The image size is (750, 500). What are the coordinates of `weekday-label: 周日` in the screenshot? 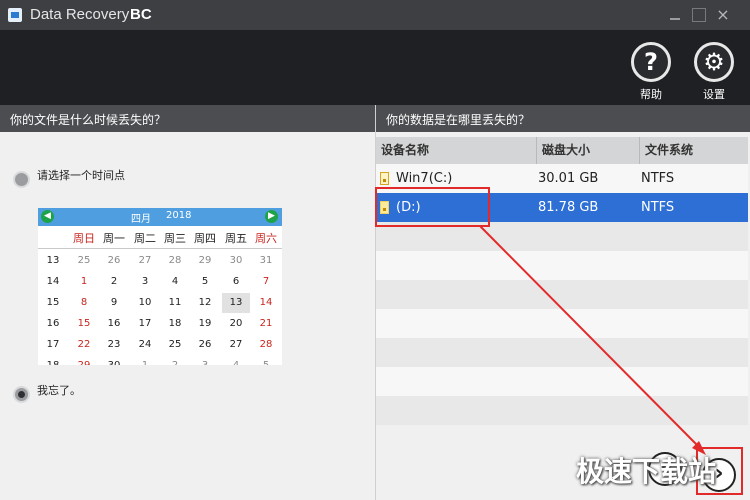 It's located at (84, 238).